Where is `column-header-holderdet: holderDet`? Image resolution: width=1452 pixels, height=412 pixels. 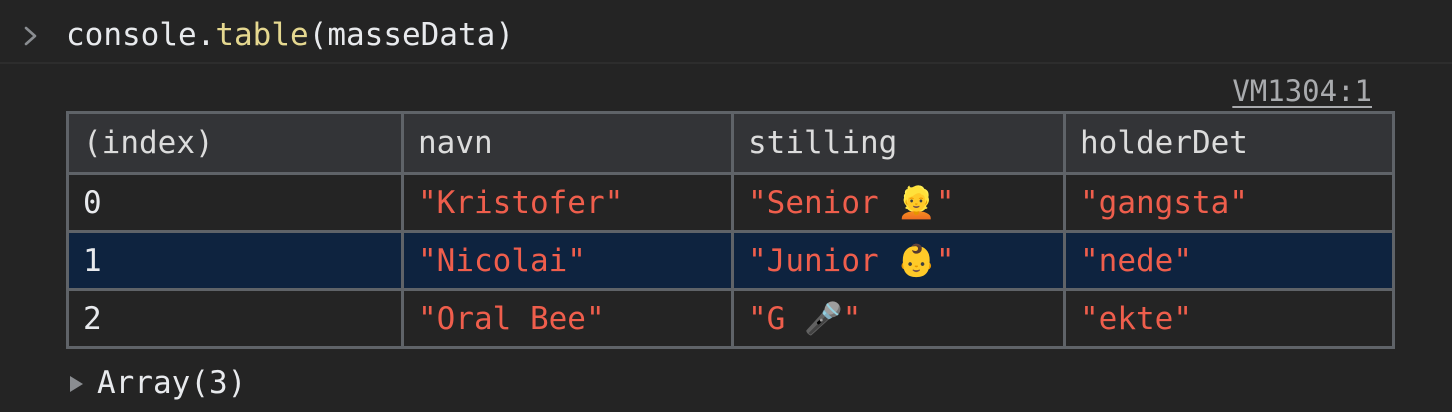 column-header-holderdet: holderDet is located at coordinates (1229, 143).